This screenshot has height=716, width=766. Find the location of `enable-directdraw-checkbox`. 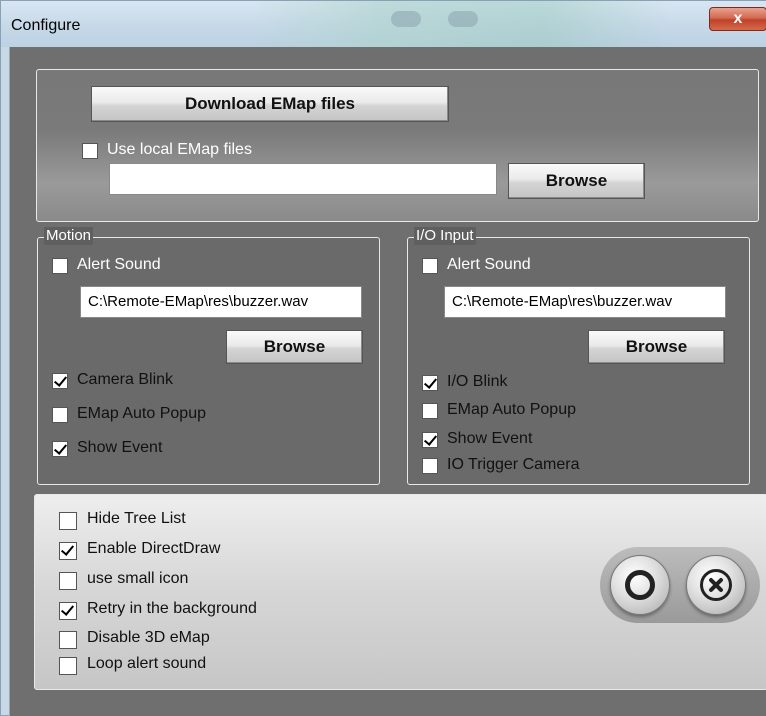

enable-directdraw-checkbox is located at coordinates (68, 551).